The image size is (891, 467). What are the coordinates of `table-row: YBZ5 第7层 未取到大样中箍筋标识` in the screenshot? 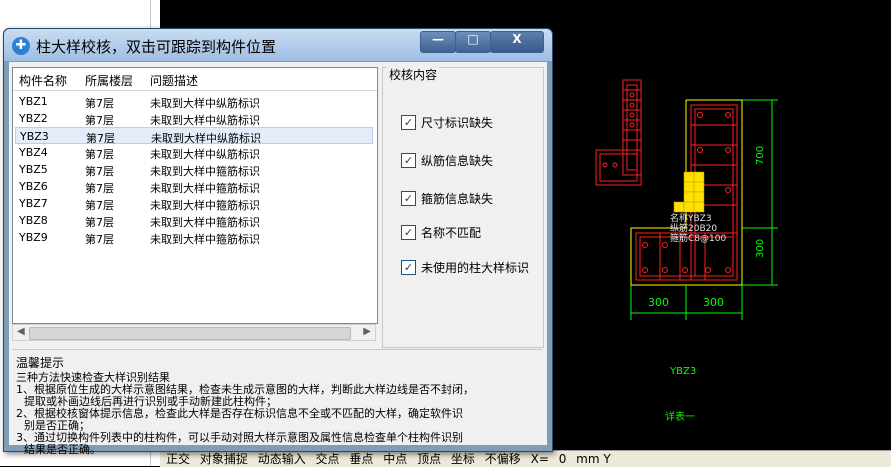 It's located at (194, 169).